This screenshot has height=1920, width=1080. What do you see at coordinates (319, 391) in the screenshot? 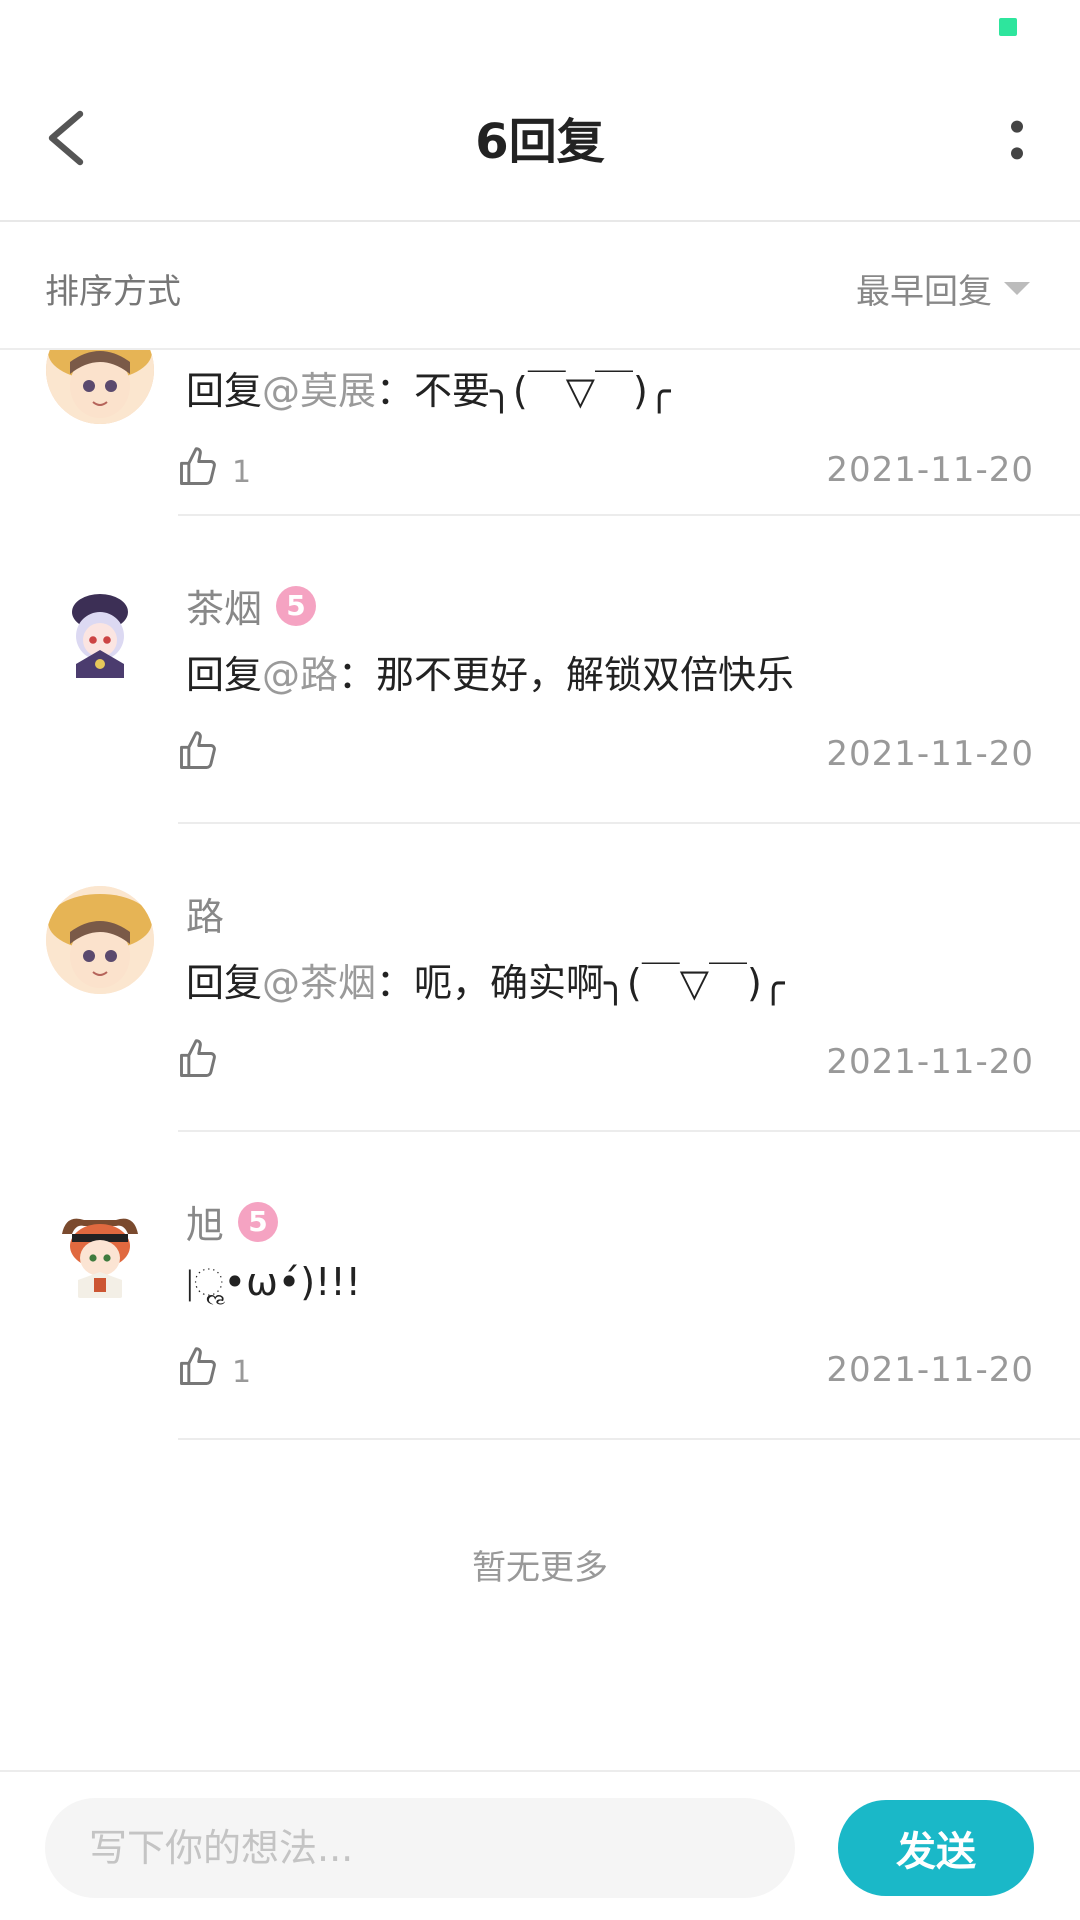
I see `mention-link: @莫展` at bounding box center [319, 391].